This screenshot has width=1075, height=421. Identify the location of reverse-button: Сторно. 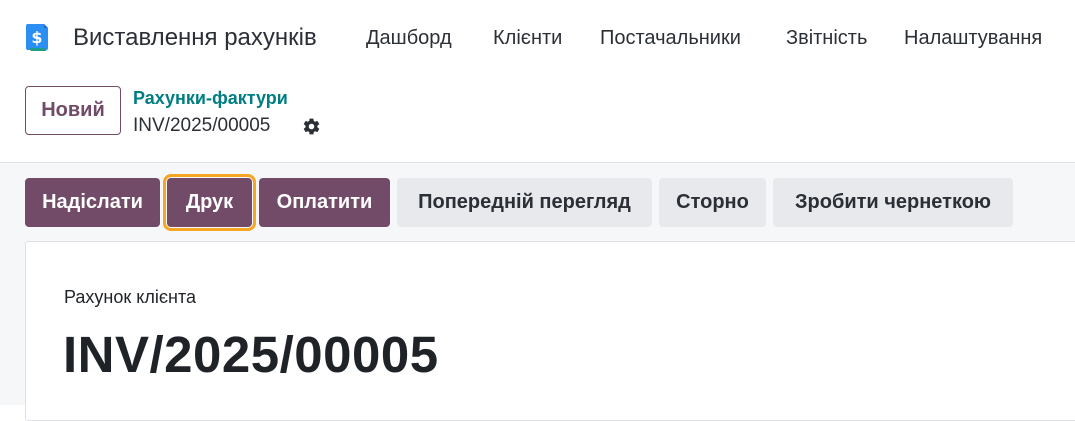
(712, 202).